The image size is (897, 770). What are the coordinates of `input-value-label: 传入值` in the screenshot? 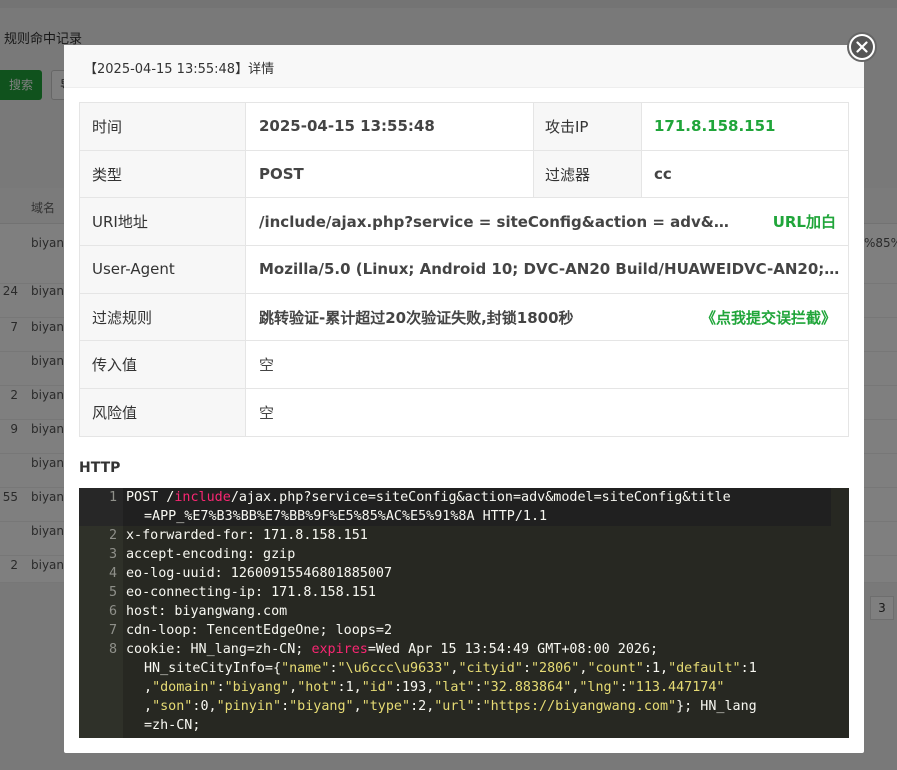 It's located at (162, 365).